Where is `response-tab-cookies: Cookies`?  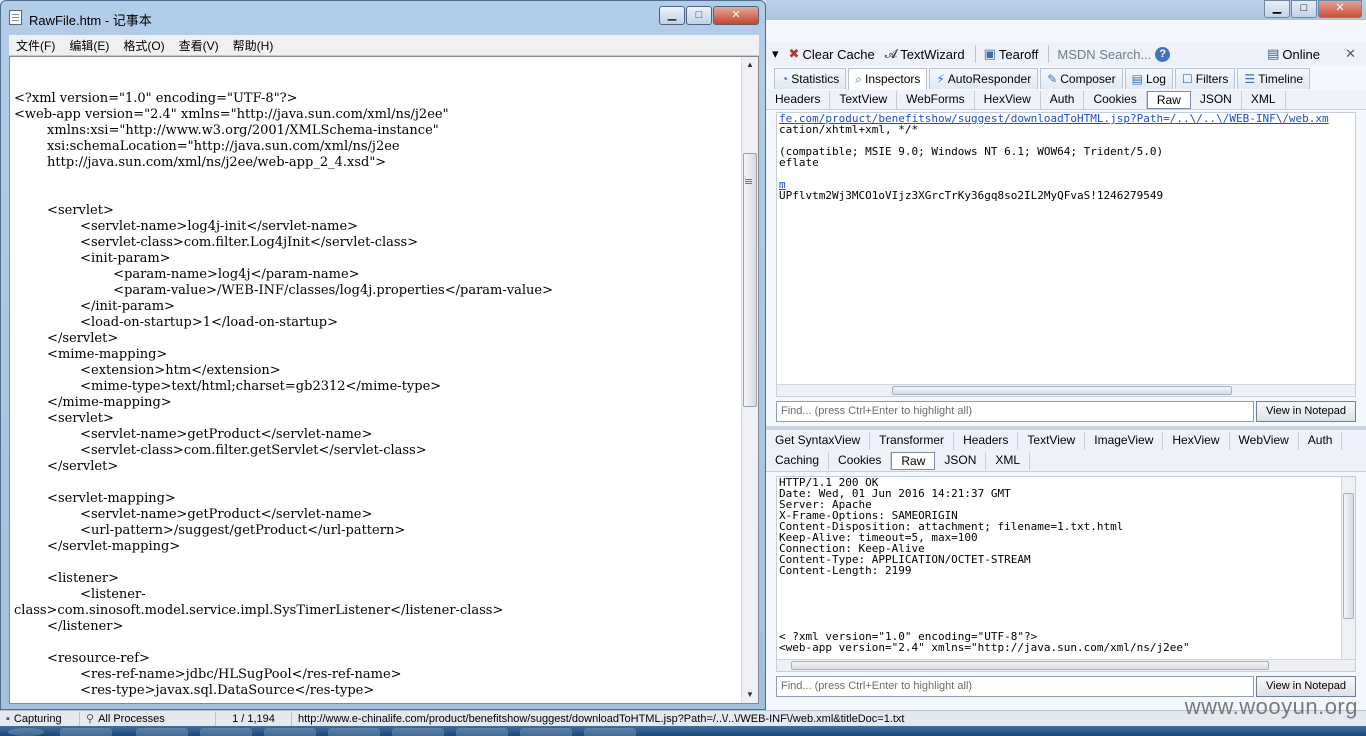
response-tab-cookies: Cookies is located at coordinates (860, 461).